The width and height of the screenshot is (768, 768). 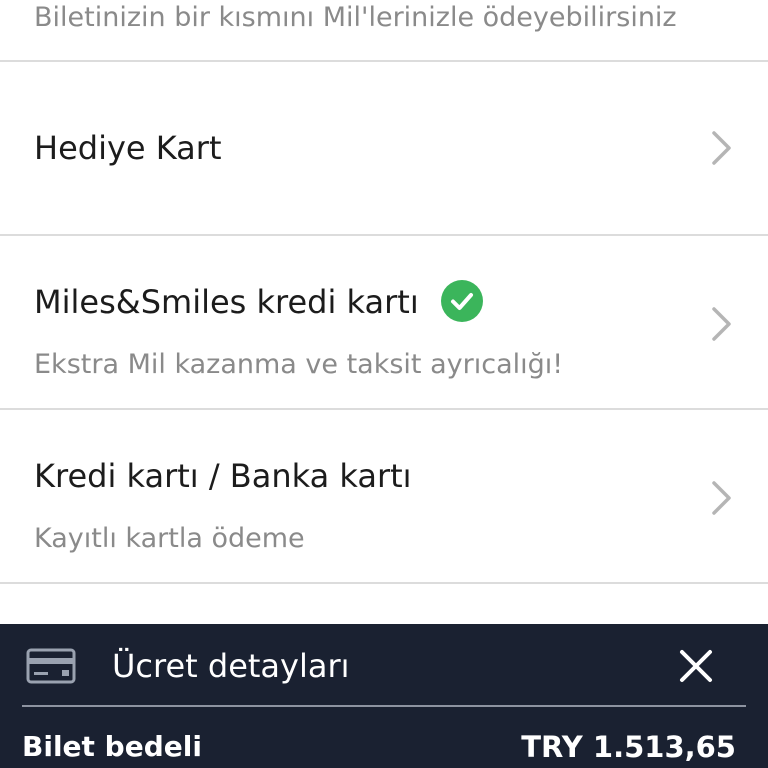 What do you see at coordinates (226, 302) in the screenshot?
I see `miles-smiles-card-title: Miles&Smiles kredi kartı` at bounding box center [226, 302].